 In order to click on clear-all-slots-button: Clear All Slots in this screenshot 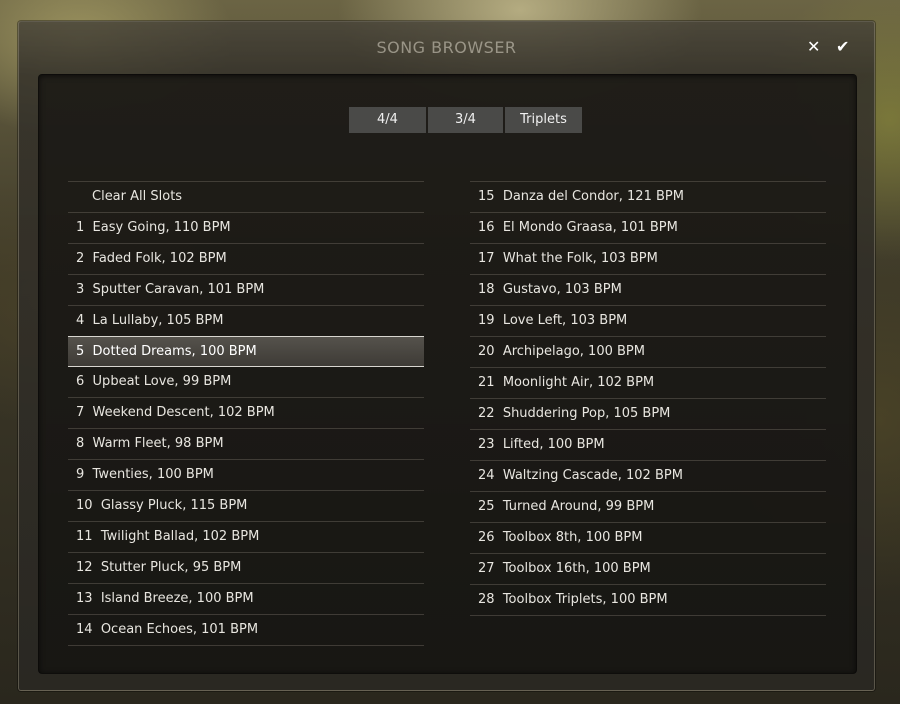, I will do `click(246, 196)`.